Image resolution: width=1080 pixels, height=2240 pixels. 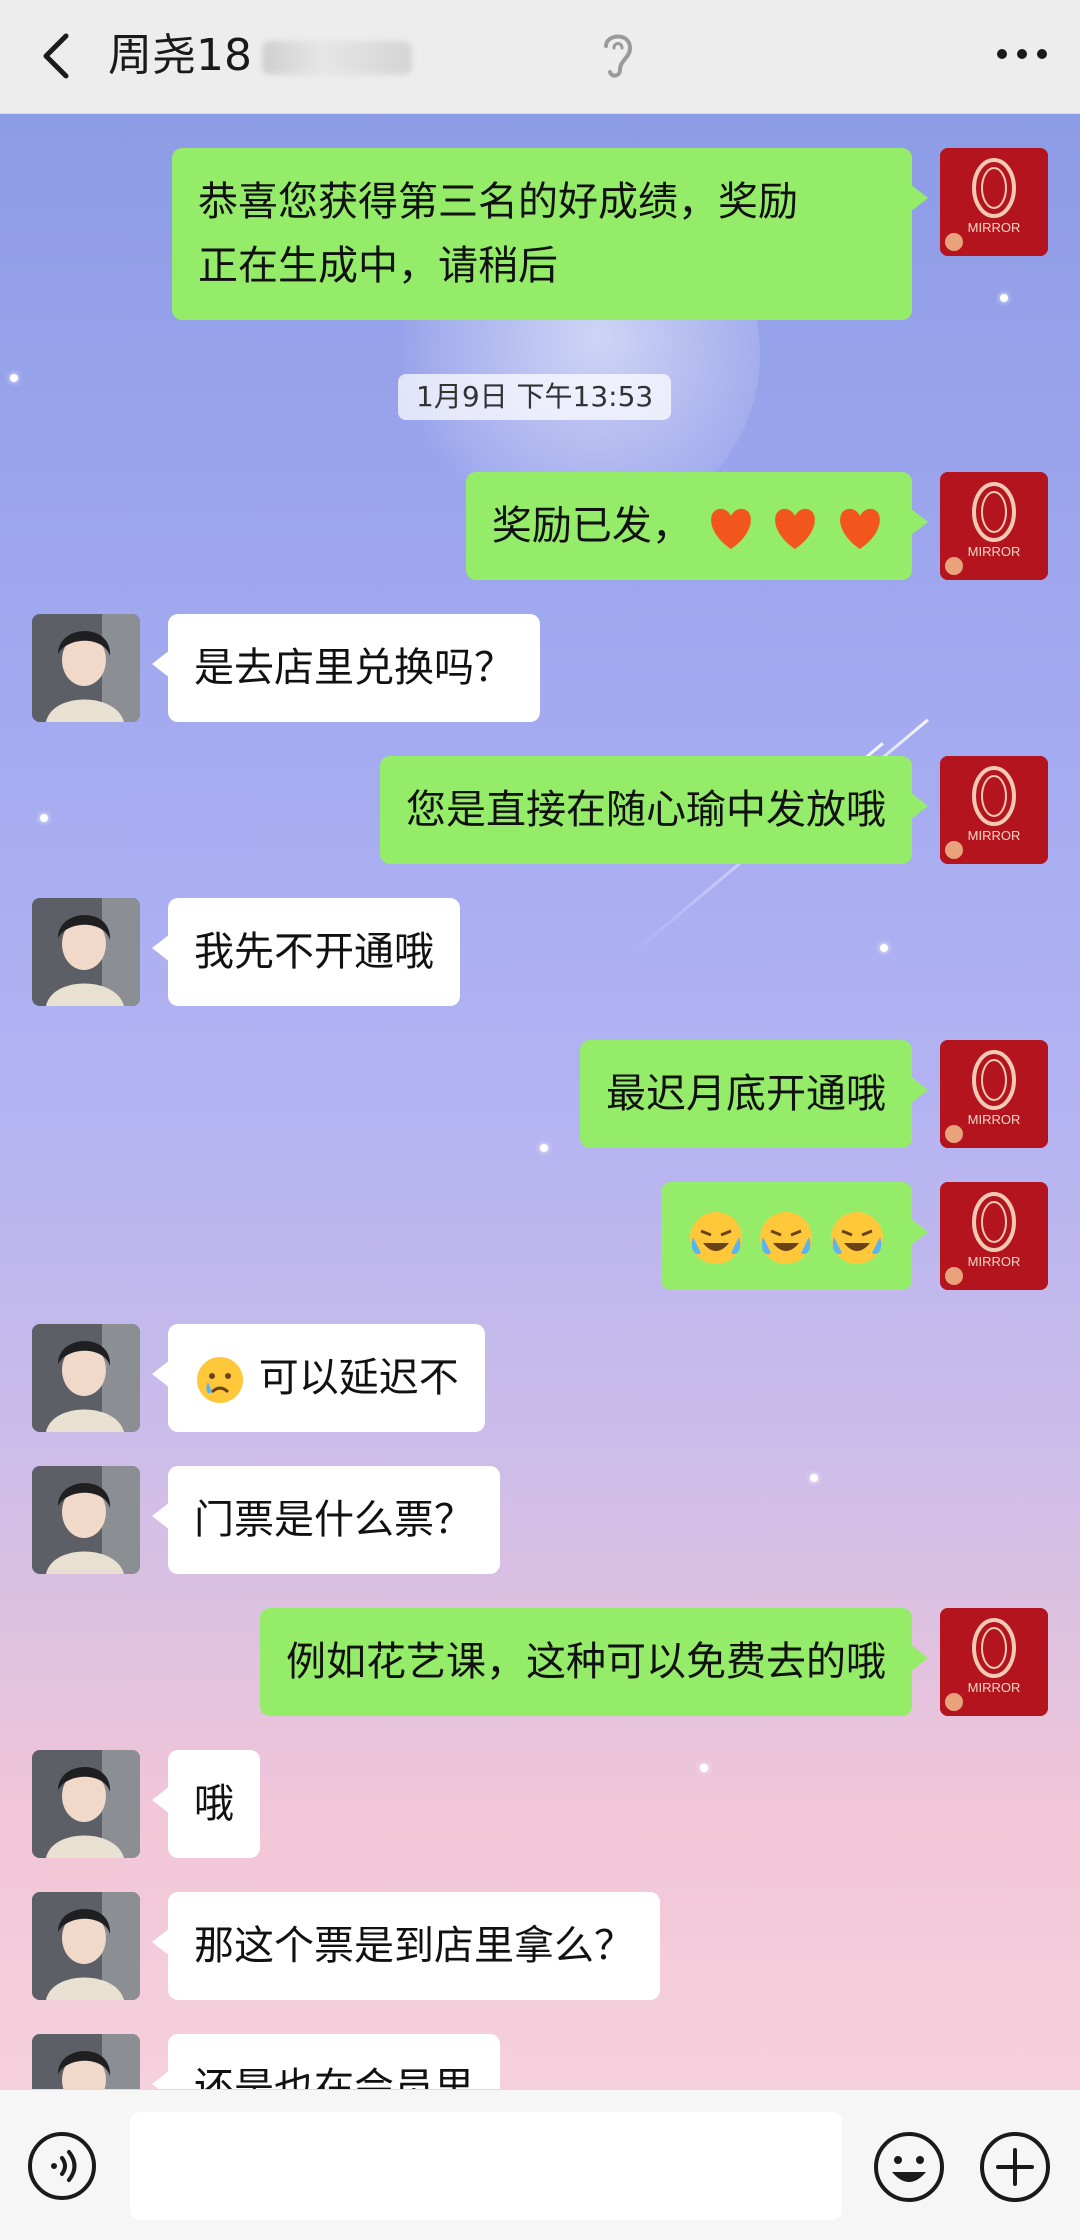 What do you see at coordinates (486, 2166) in the screenshot?
I see `message-input` at bounding box center [486, 2166].